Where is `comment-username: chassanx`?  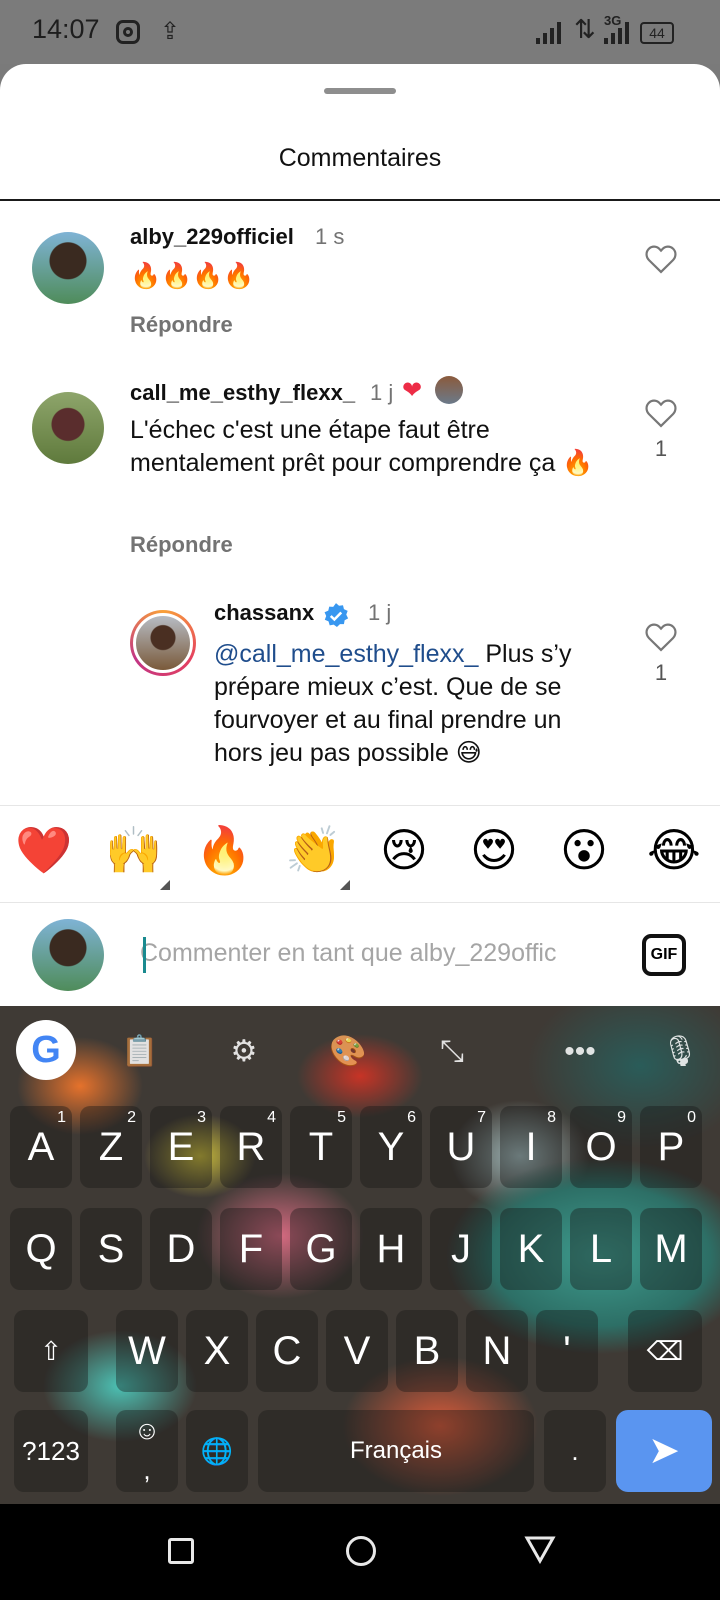
comment-username: chassanx is located at coordinates (264, 613).